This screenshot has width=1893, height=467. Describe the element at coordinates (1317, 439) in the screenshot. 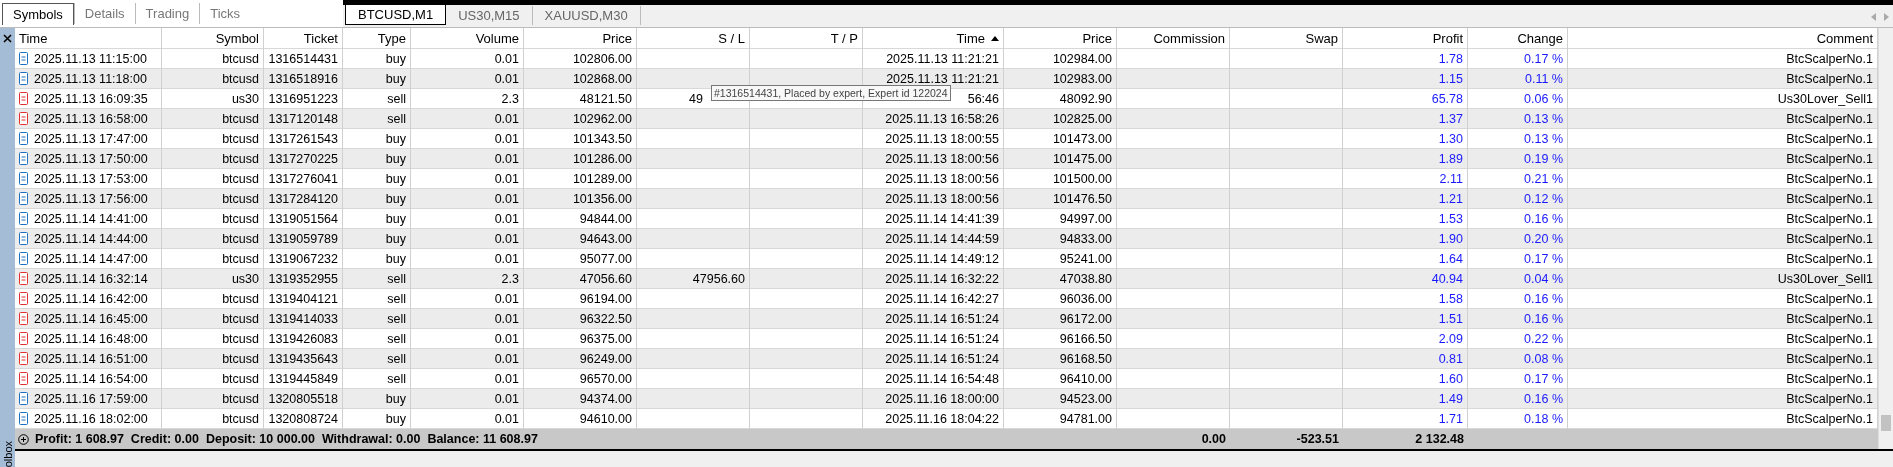

I see `total-swap: -523.51` at that location.